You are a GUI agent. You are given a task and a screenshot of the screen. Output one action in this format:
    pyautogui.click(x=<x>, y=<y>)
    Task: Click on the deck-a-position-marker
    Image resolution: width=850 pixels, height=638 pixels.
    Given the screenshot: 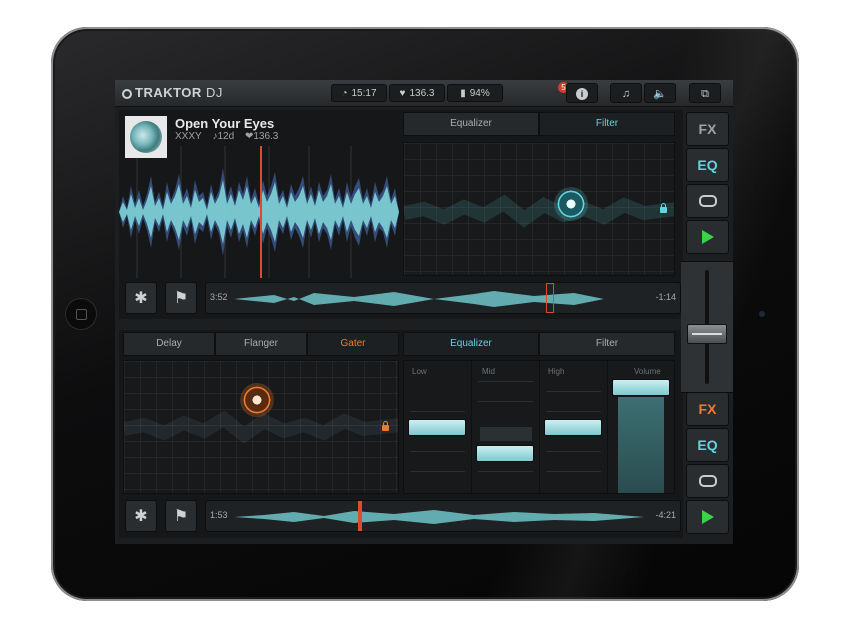 What is the action you would take?
    pyautogui.click(x=550, y=298)
    